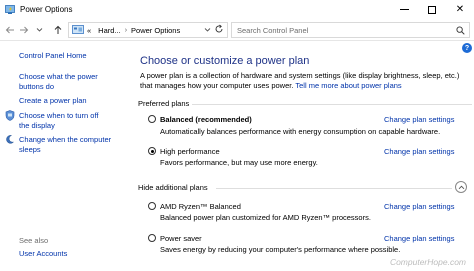 This screenshot has width=474, height=271. What do you see at coordinates (34, 240) in the screenshot?
I see `see-also-heading: See also` at bounding box center [34, 240].